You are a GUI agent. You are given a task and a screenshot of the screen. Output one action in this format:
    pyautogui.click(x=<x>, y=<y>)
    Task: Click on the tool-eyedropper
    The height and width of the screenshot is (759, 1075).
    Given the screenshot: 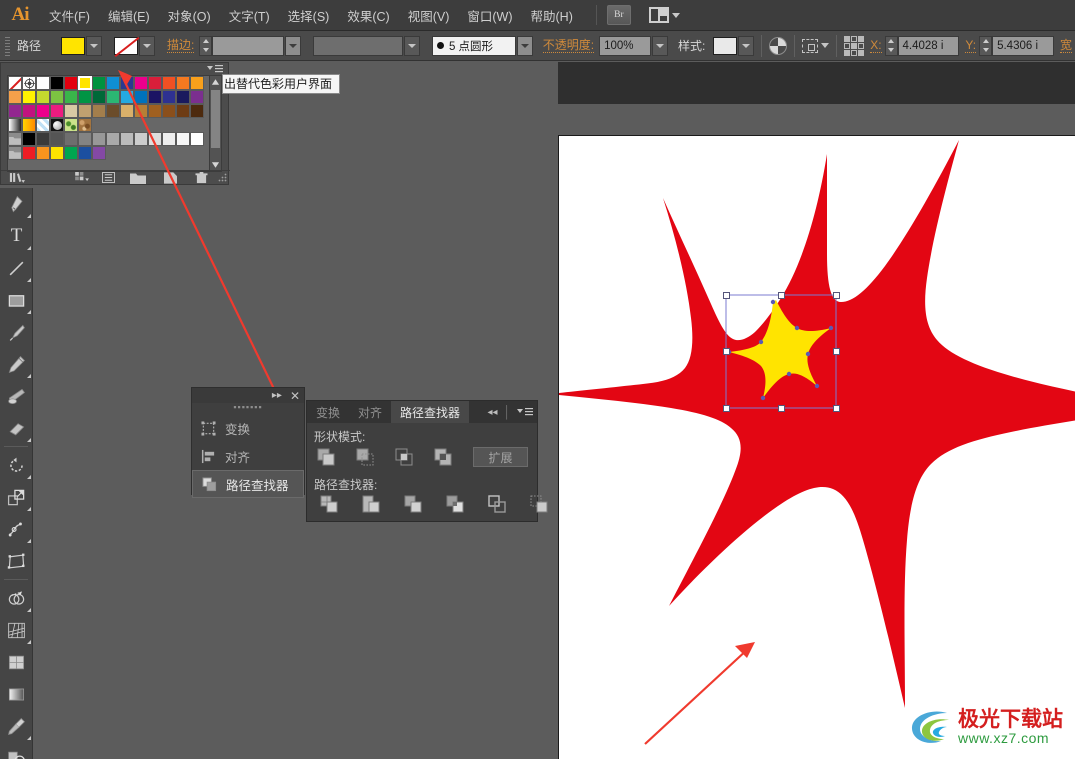 What is the action you would take?
    pyautogui.click(x=16, y=726)
    